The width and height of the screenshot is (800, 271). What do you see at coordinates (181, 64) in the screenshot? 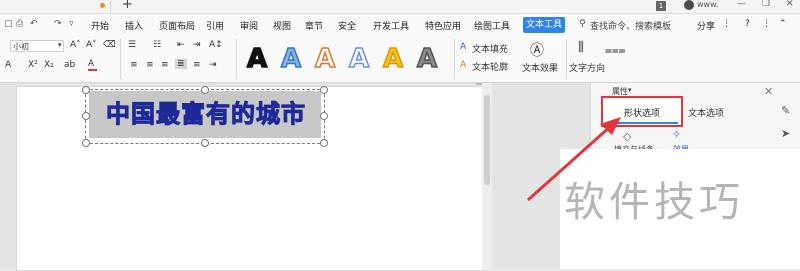
I see `align-justify-icon: ≣` at bounding box center [181, 64].